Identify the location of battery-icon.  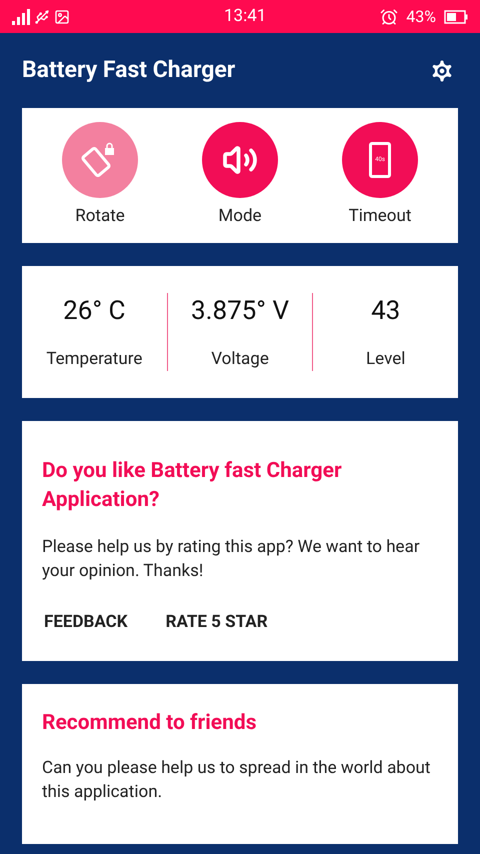
(456, 17).